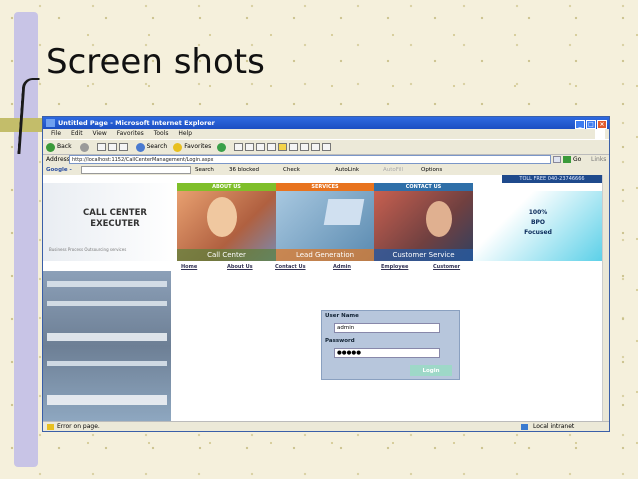  Describe the element at coordinates (50, 123) in the screenshot. I see `ie-icon` at that location.